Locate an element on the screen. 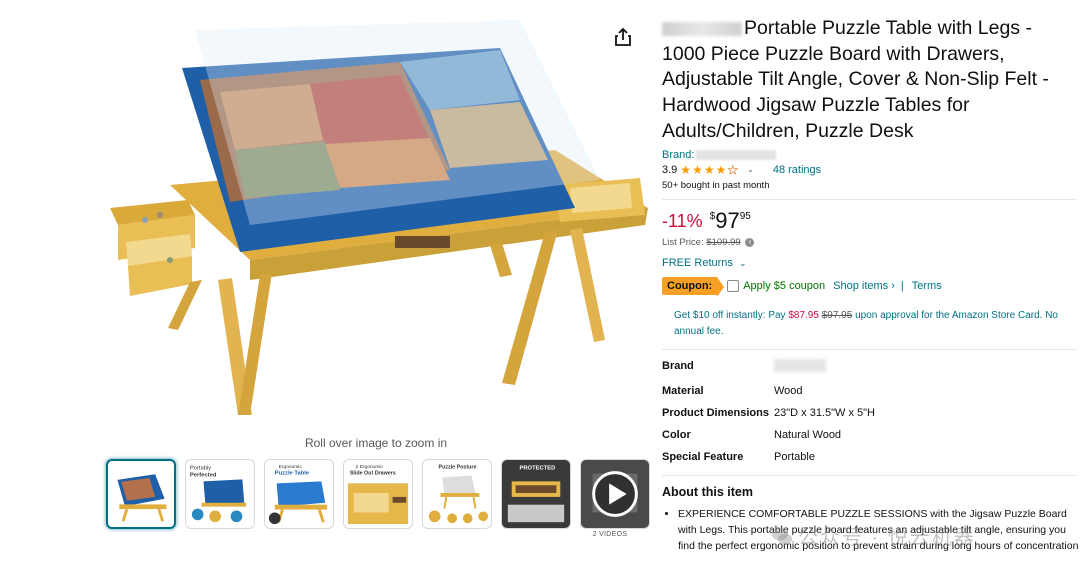 The height and width of the screenshot is (585, 1080). blurred-brand-name is located at coordinates (736, 154).